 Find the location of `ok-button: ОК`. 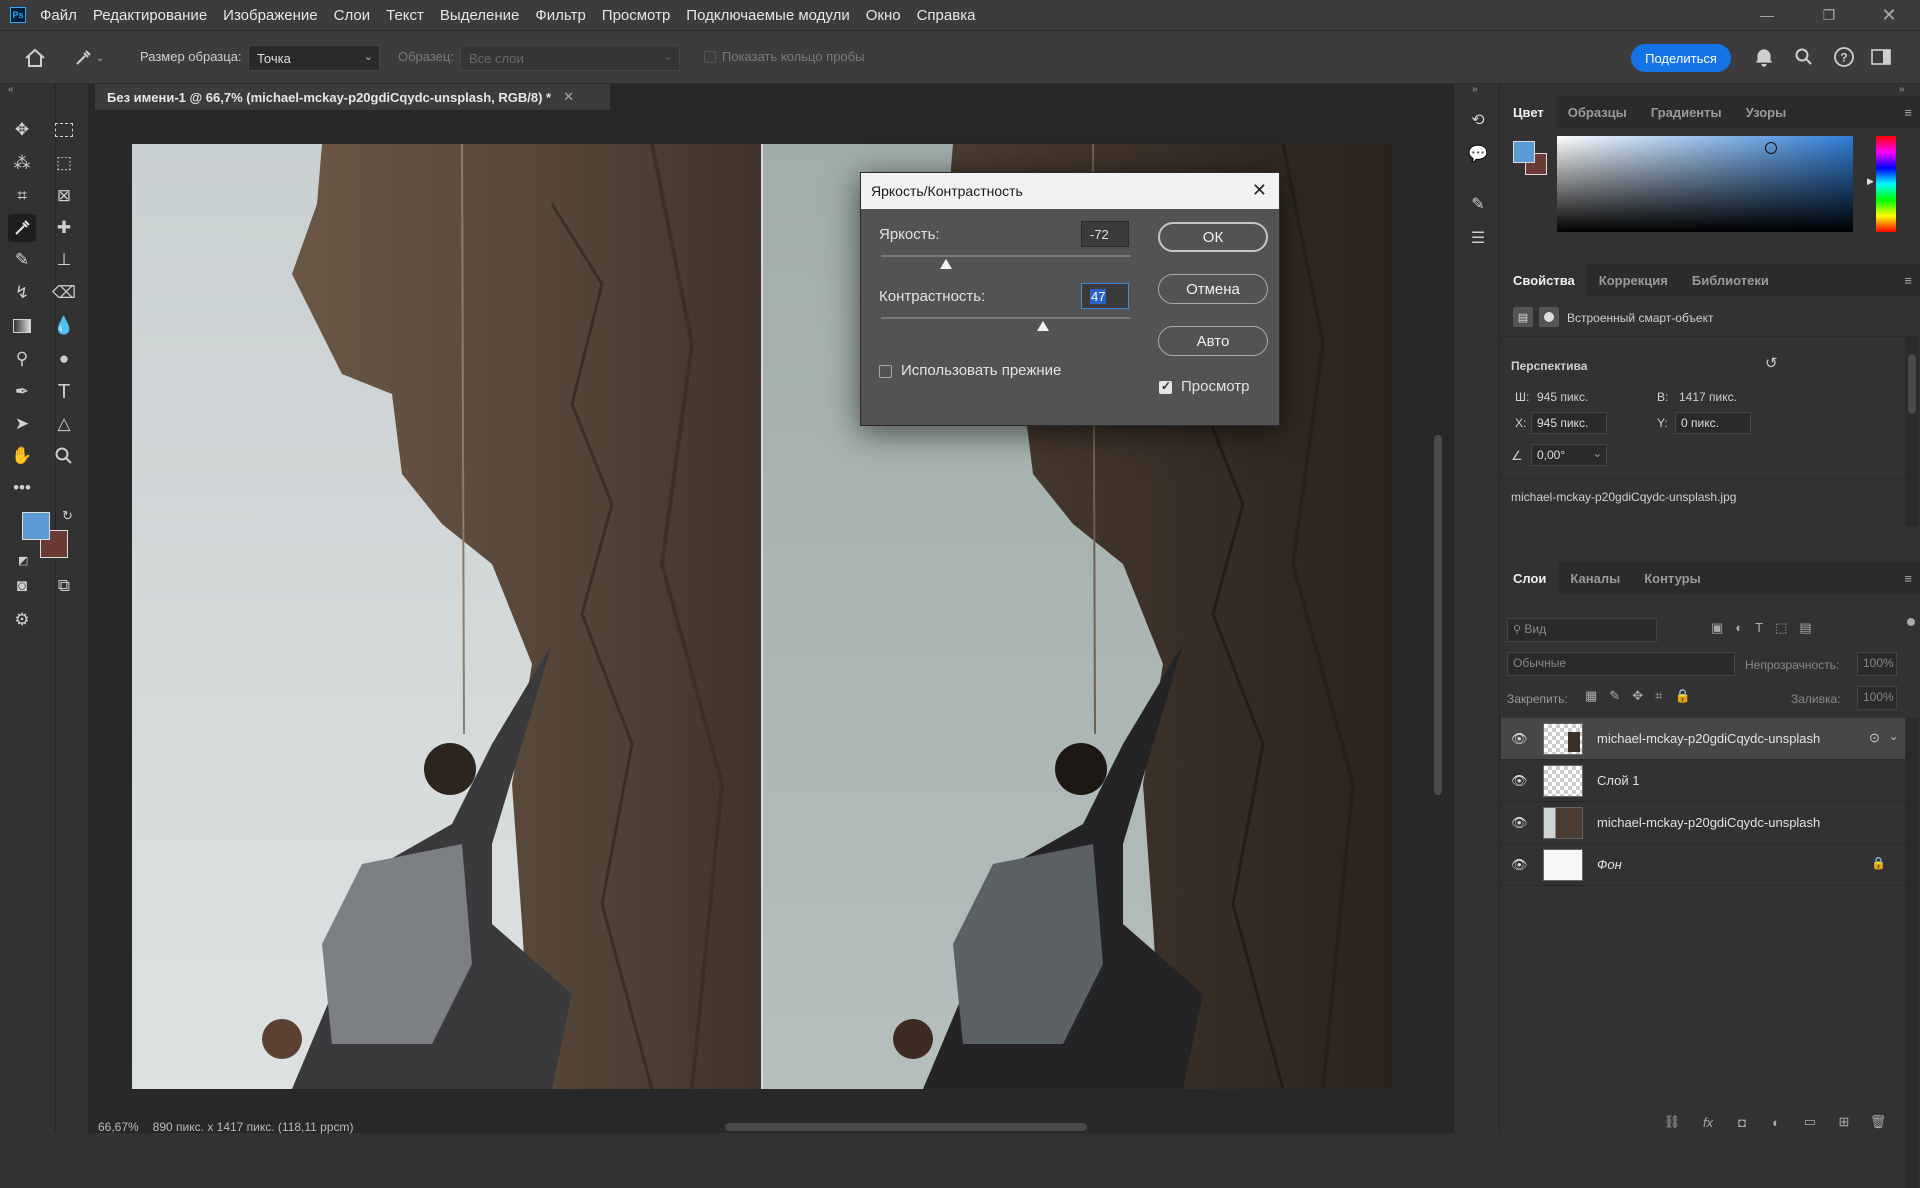

ok-button: ОК is located at coordinates (1213, 237).